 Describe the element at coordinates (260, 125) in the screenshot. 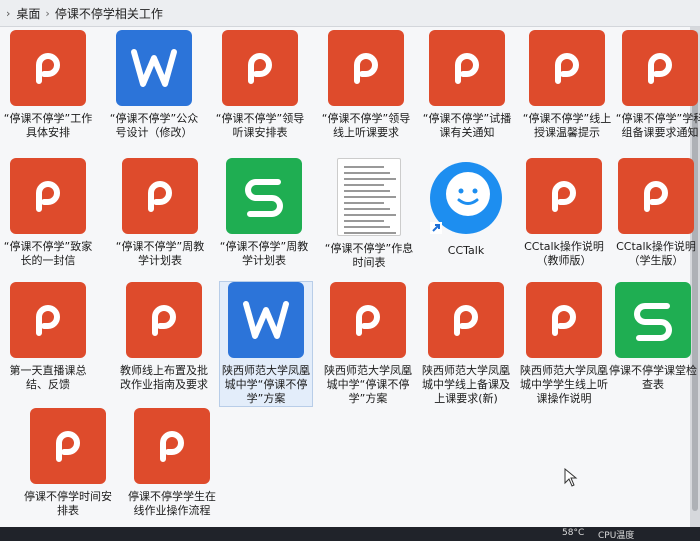

I see `file-label: “停课不停学”领导听课安排表` at that location.